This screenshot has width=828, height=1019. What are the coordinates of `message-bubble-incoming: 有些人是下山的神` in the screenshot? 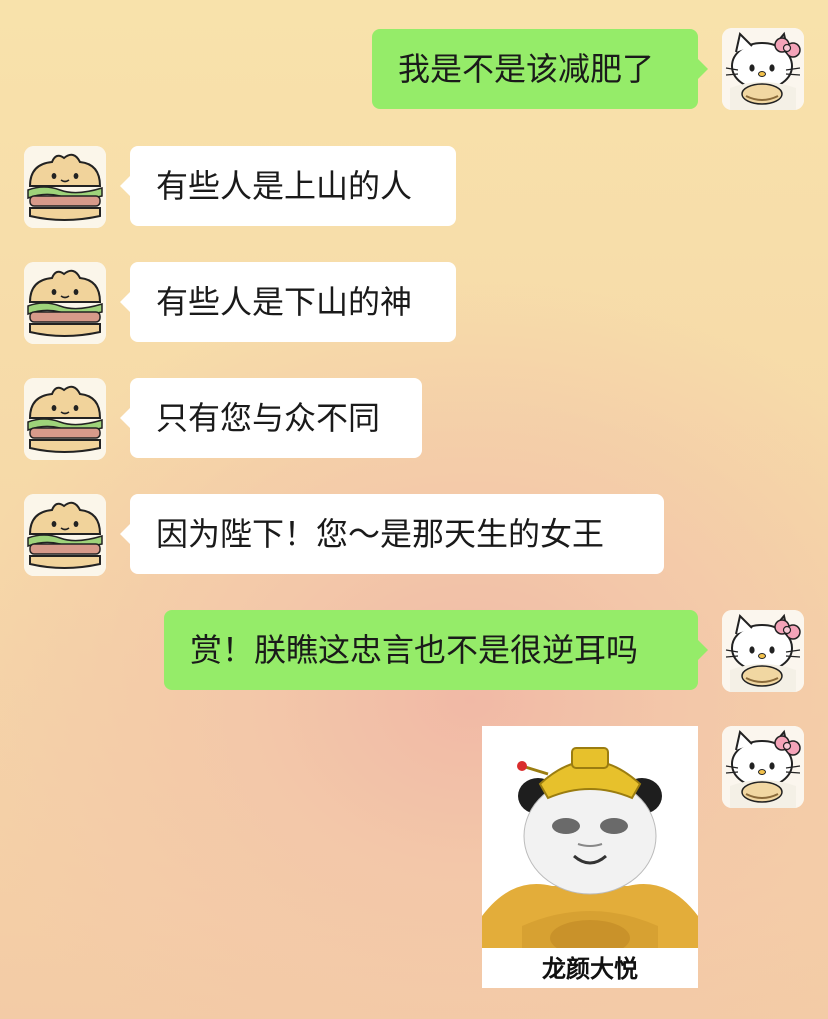 It's located at (288, 302).